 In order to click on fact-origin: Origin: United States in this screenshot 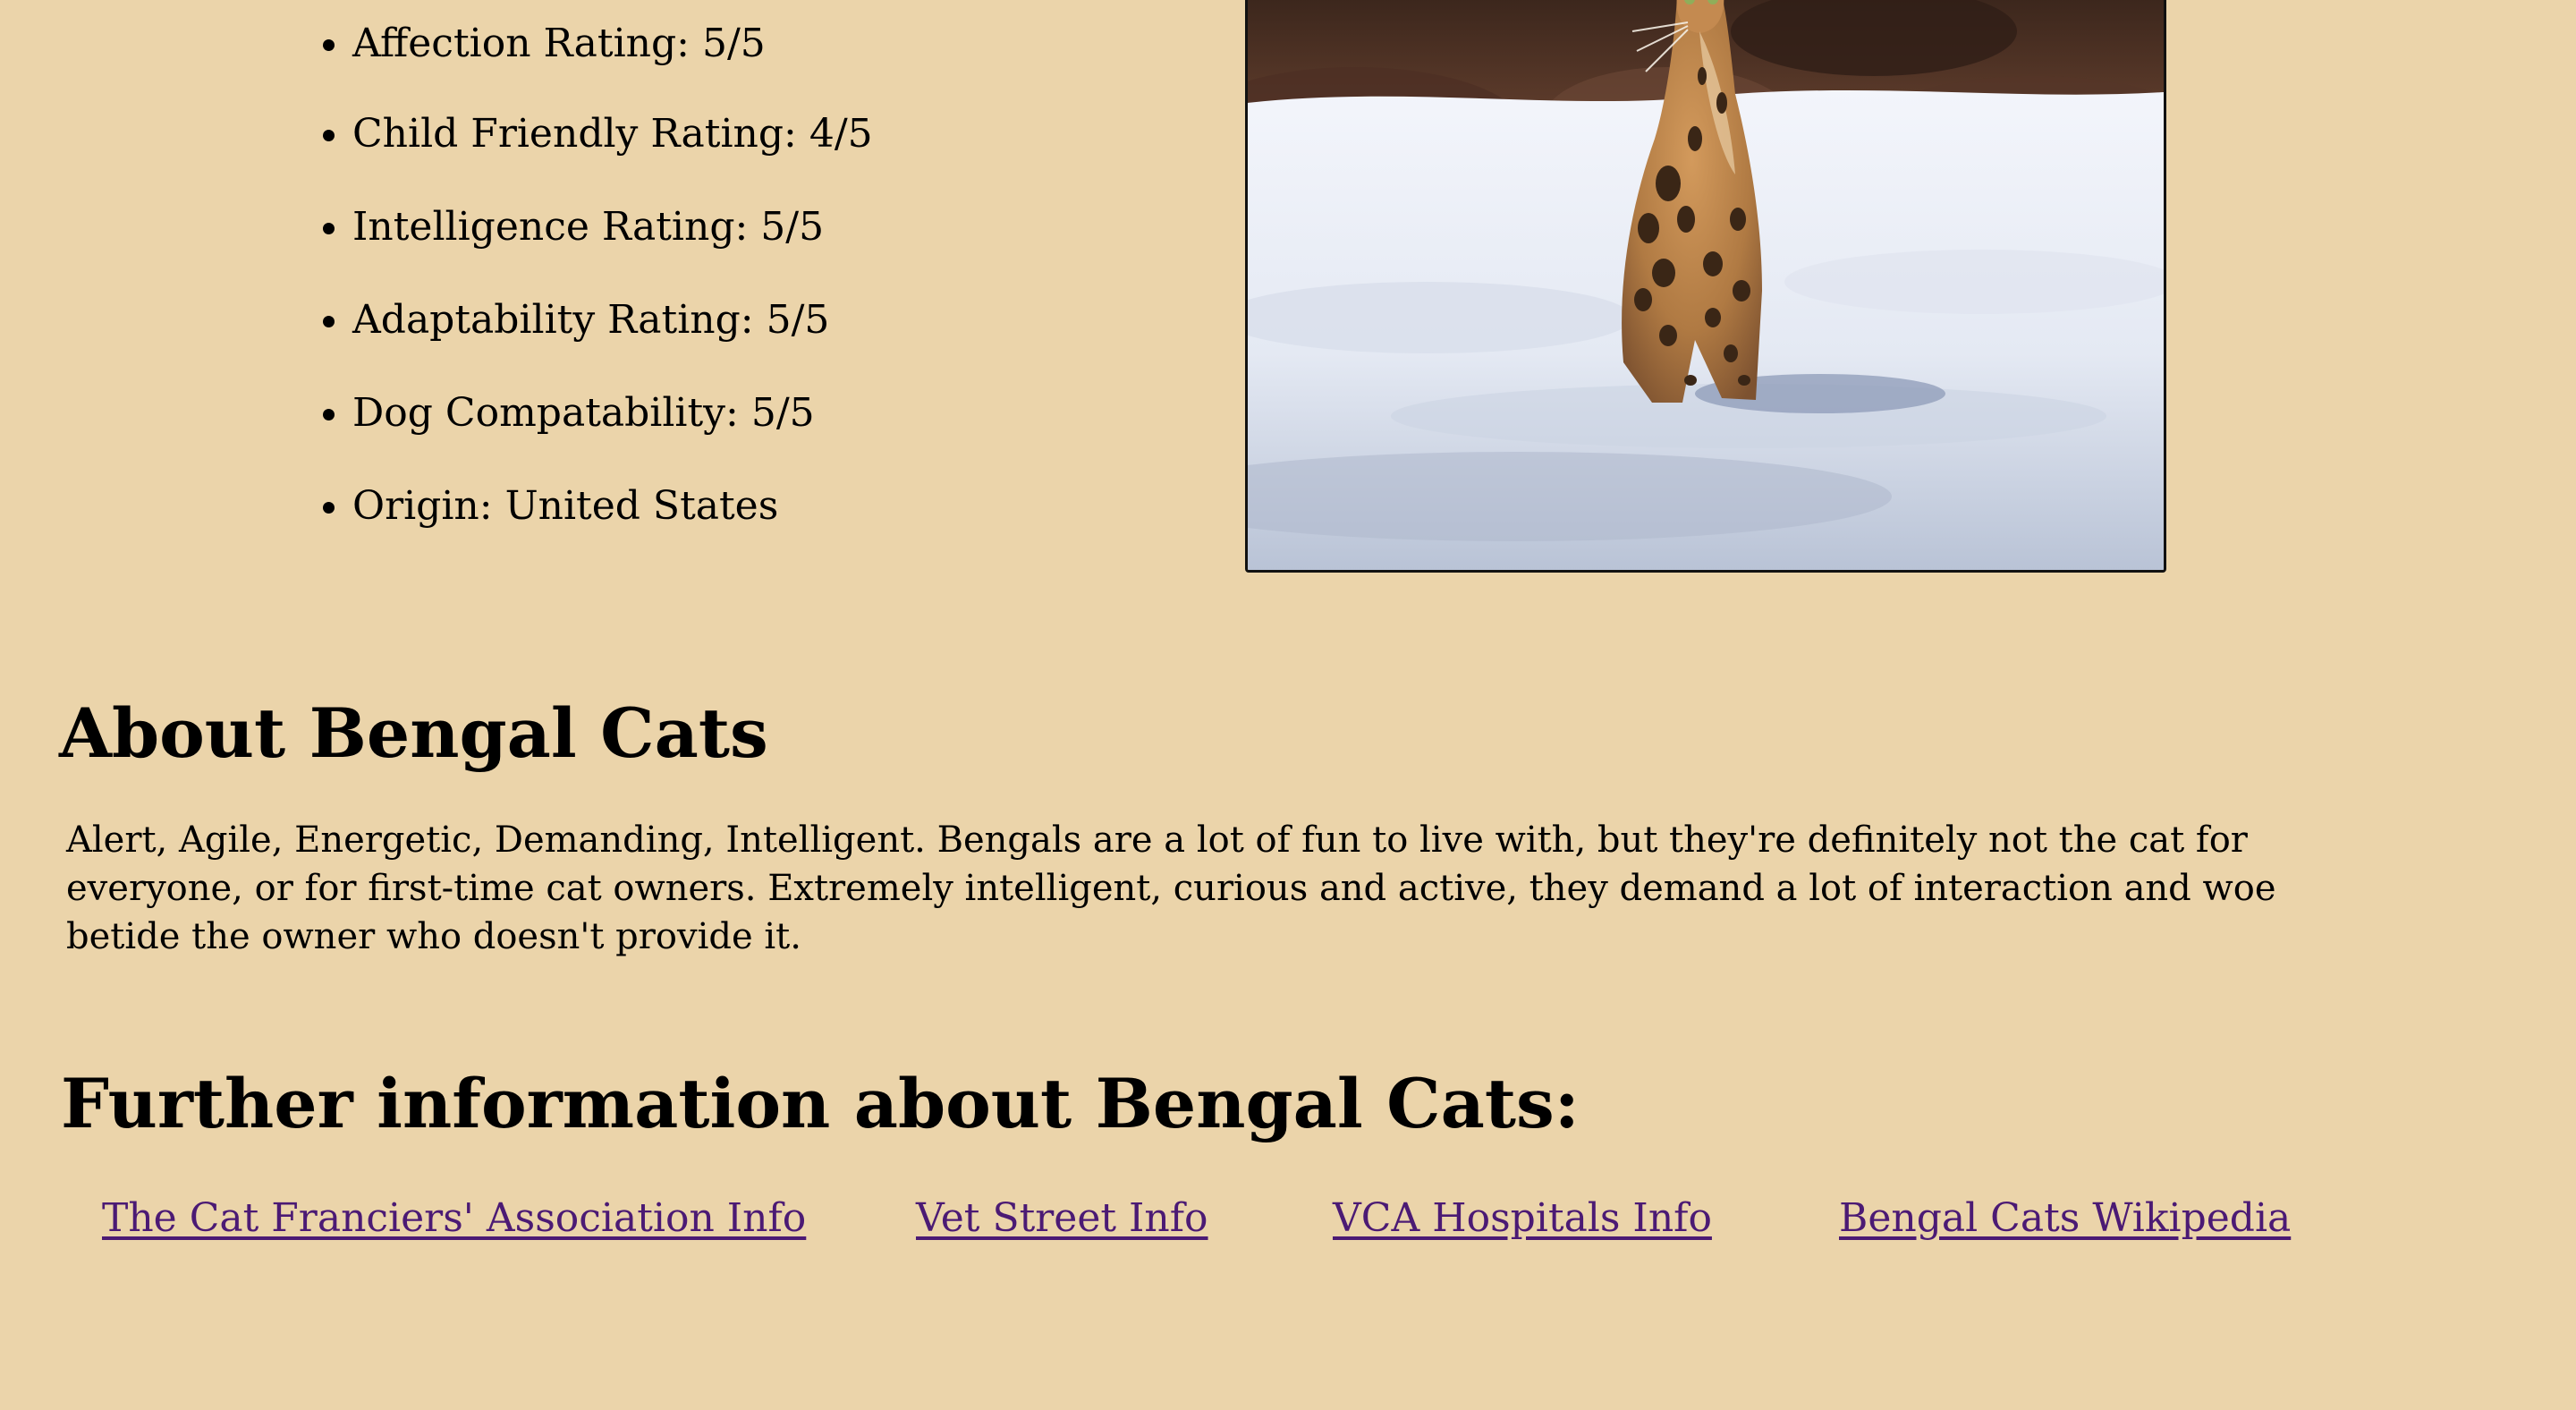, I will do `click(612, 507)`.